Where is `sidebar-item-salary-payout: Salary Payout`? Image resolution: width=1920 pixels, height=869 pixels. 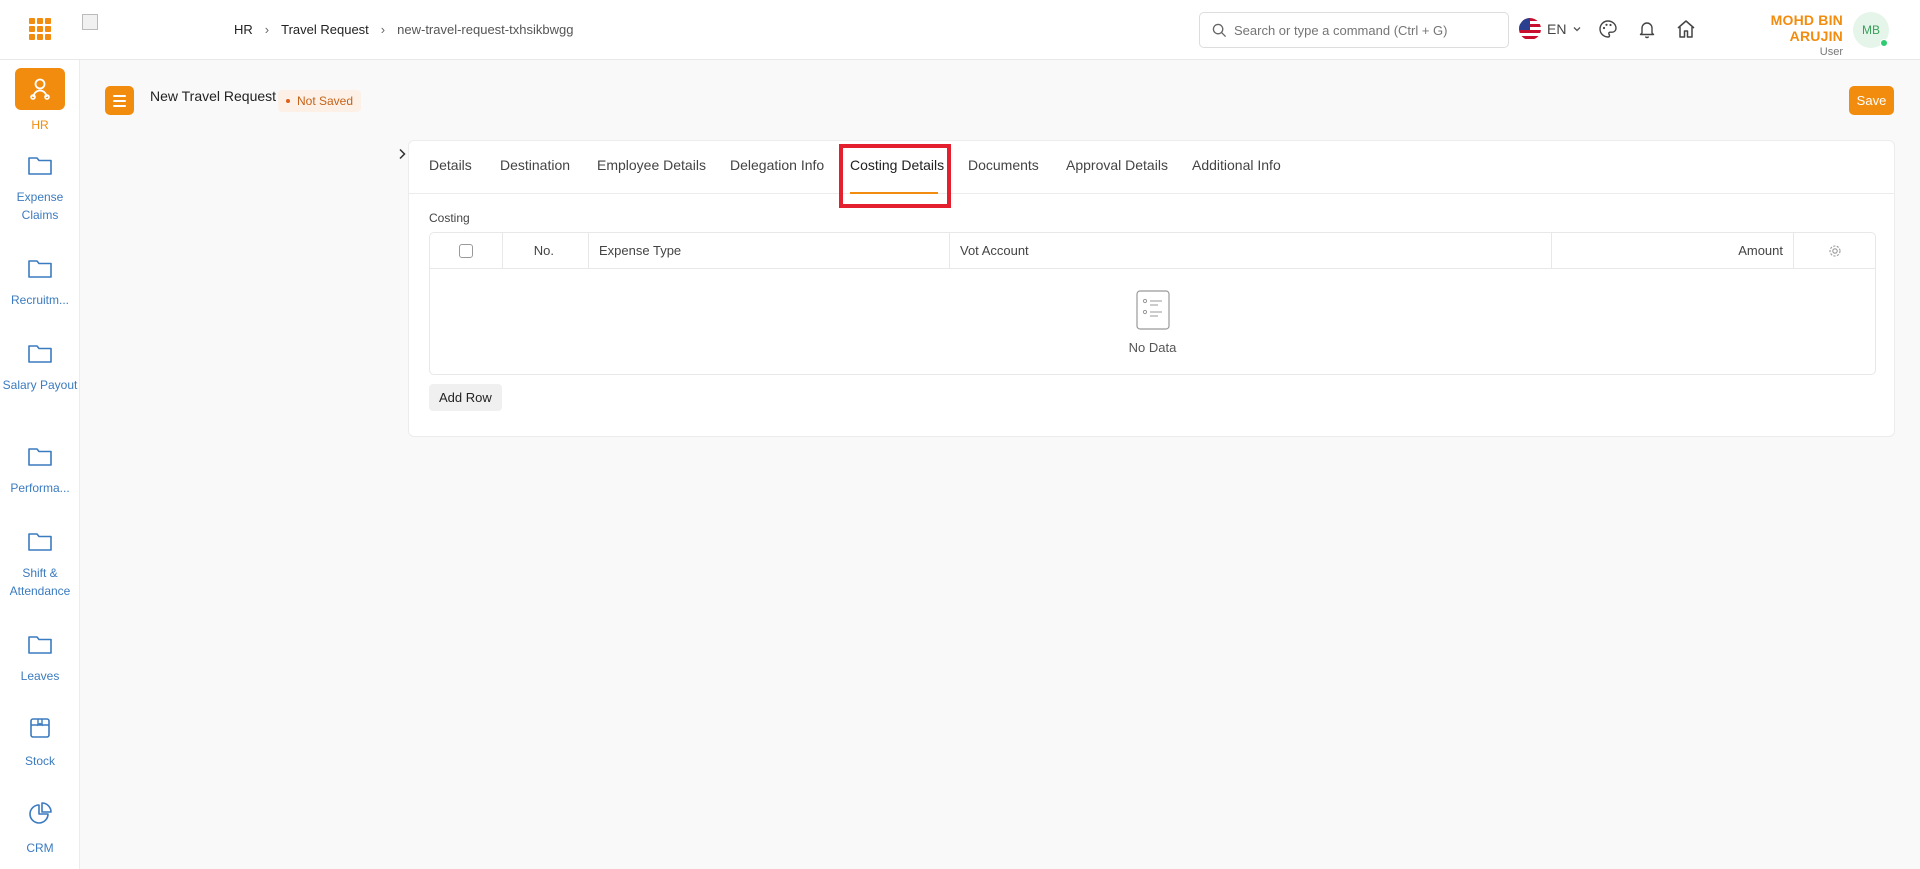 sidebar-item-salary-payout: Salary Payout is located at coordinates (39, 368).